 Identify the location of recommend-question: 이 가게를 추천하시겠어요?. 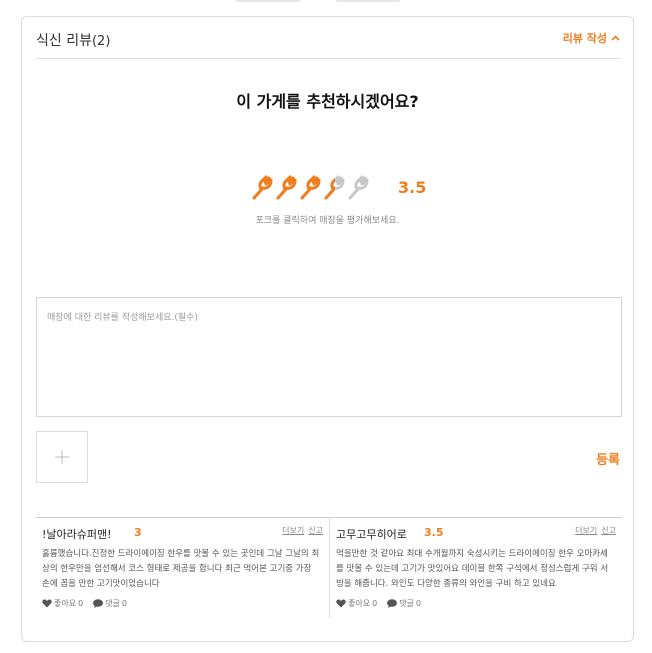
(327, 101).